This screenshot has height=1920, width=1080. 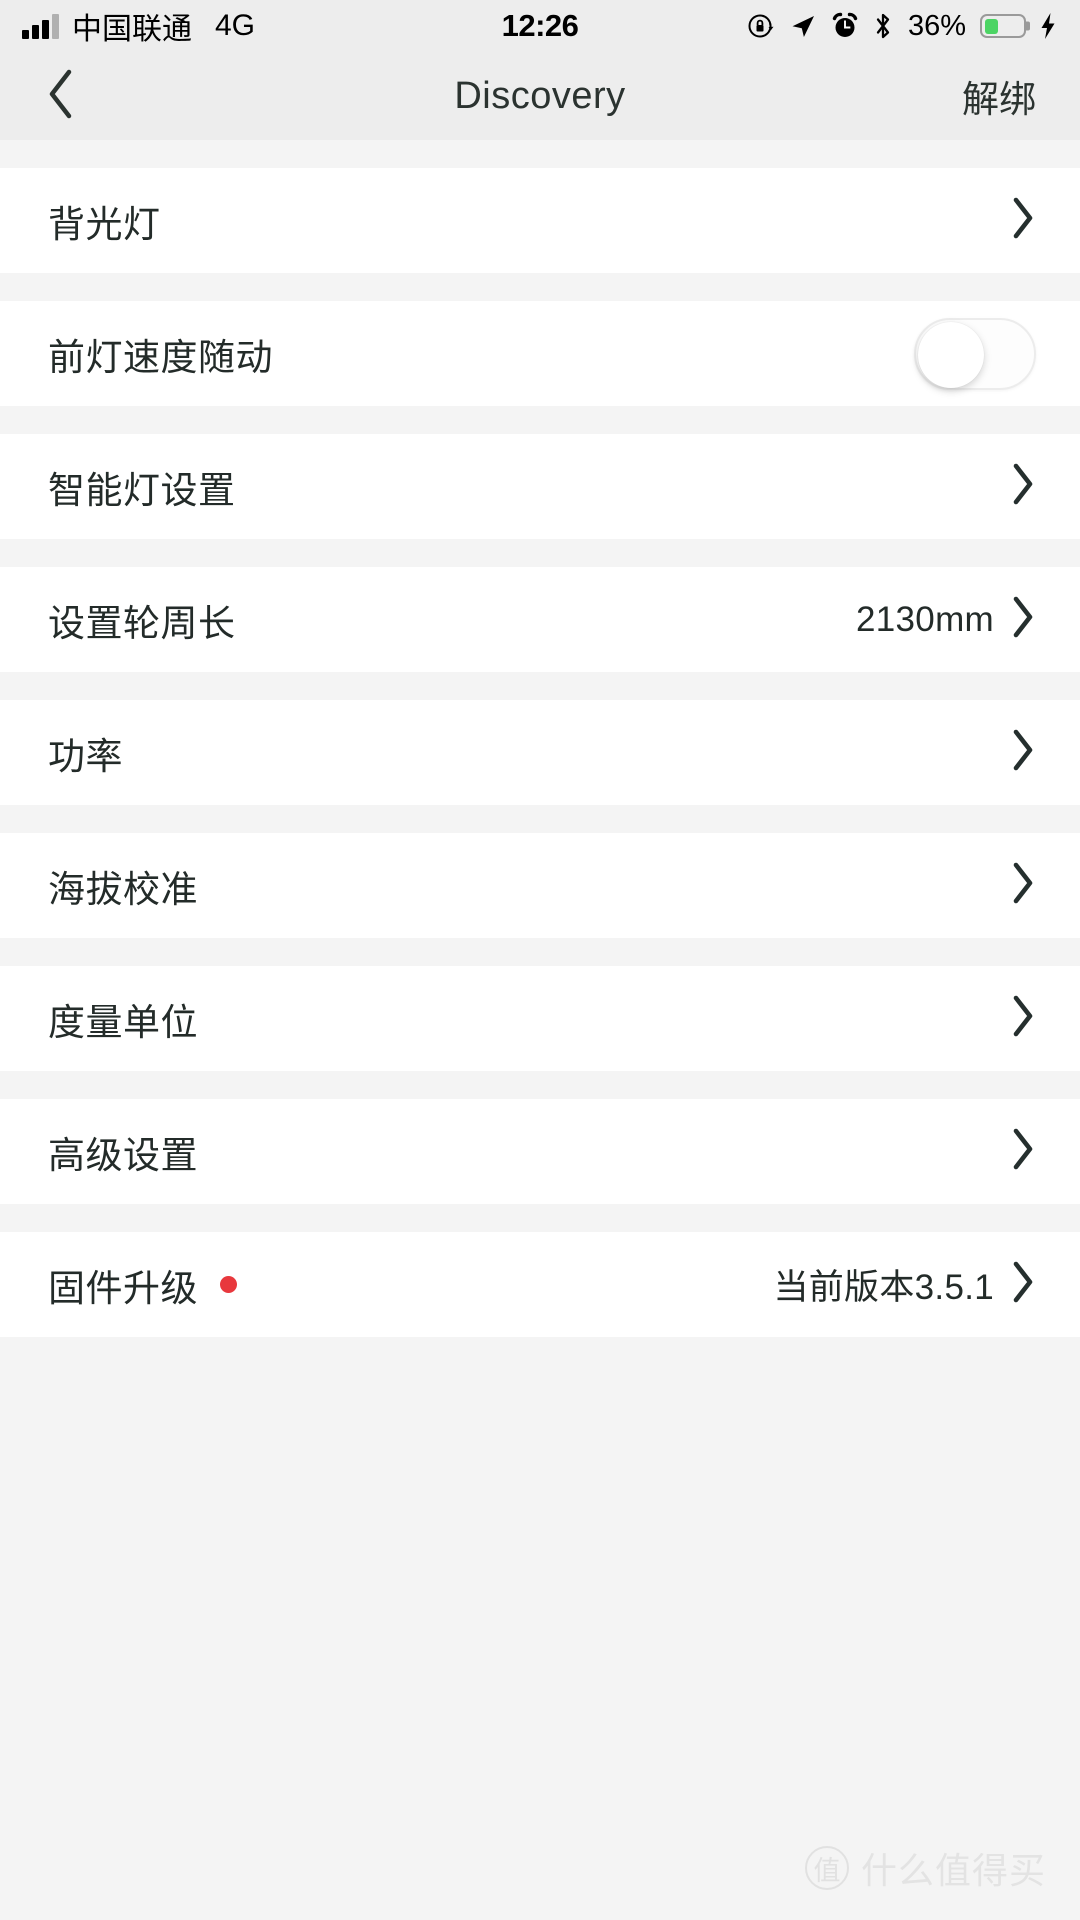 I want to click on page-title: Discovery, so click(x=540, y=95).